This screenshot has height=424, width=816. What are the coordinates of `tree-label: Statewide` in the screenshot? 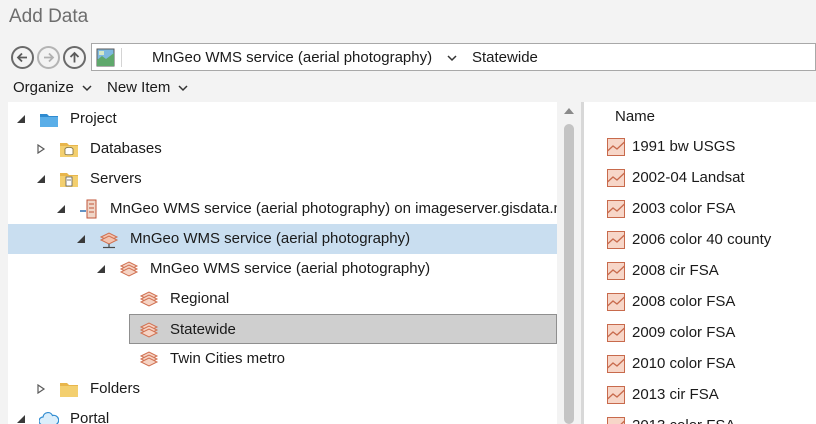 It's located at (203, 329).